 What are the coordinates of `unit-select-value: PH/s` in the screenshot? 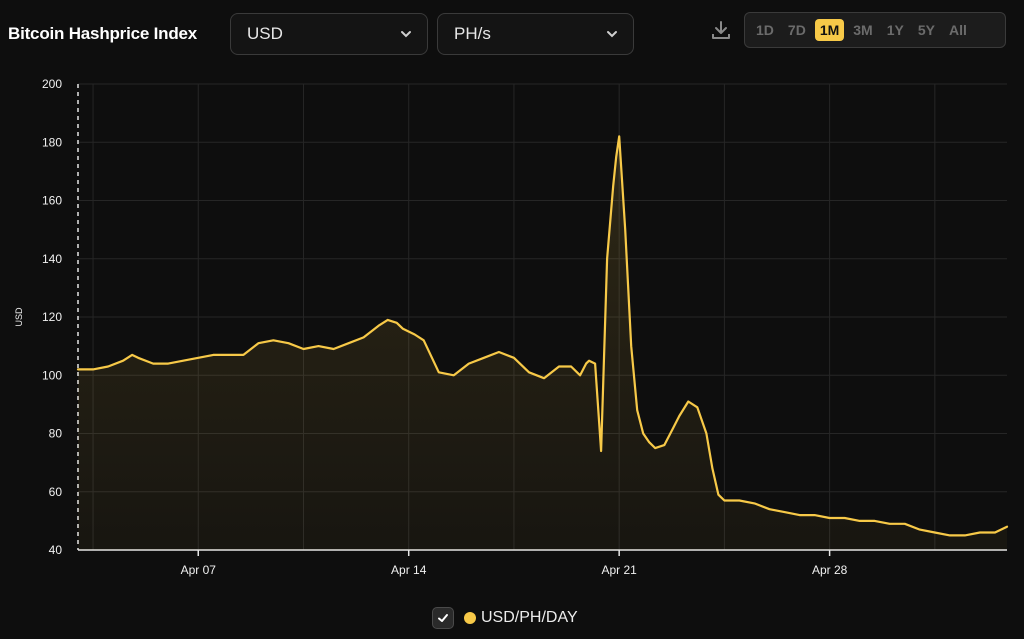 It's located at (472, 33).